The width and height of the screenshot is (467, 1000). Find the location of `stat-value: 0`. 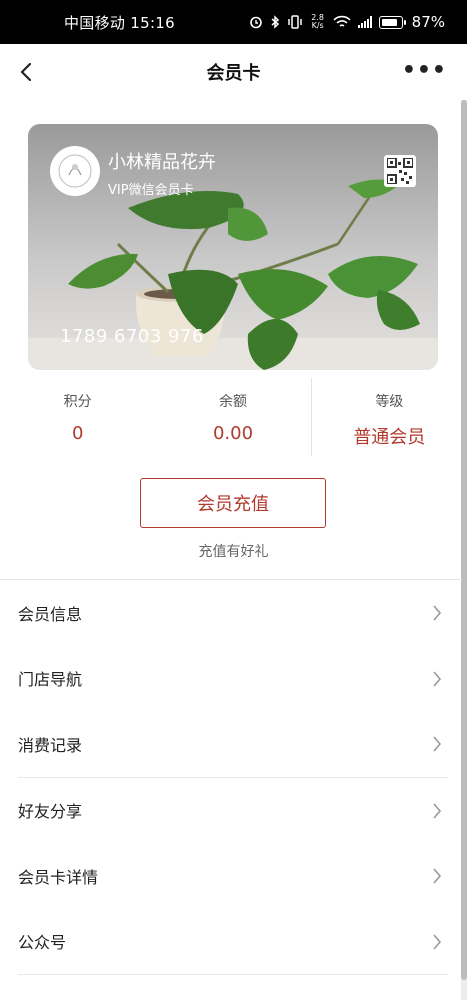

stat-value: 0 is located at coordinates (77, 433).